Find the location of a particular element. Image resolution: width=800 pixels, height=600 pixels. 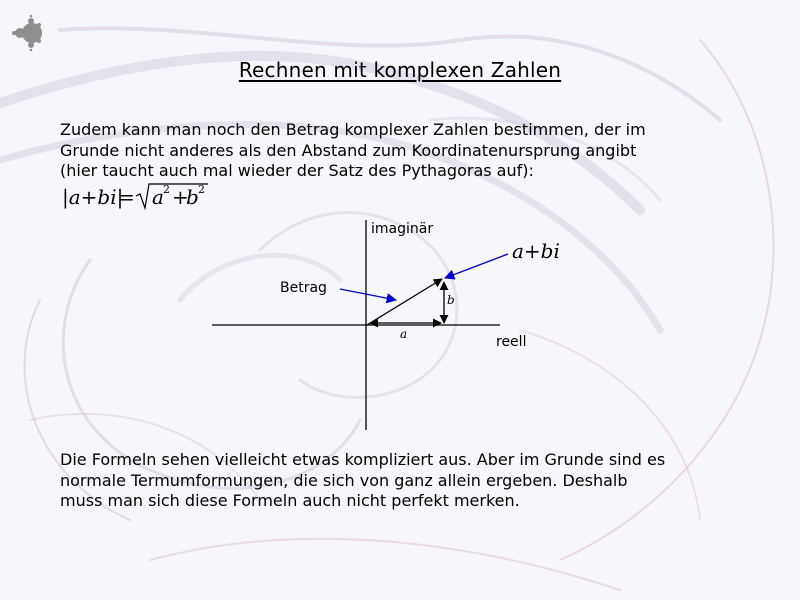

point-pointer-arrow is located at coordinates (476, 266).